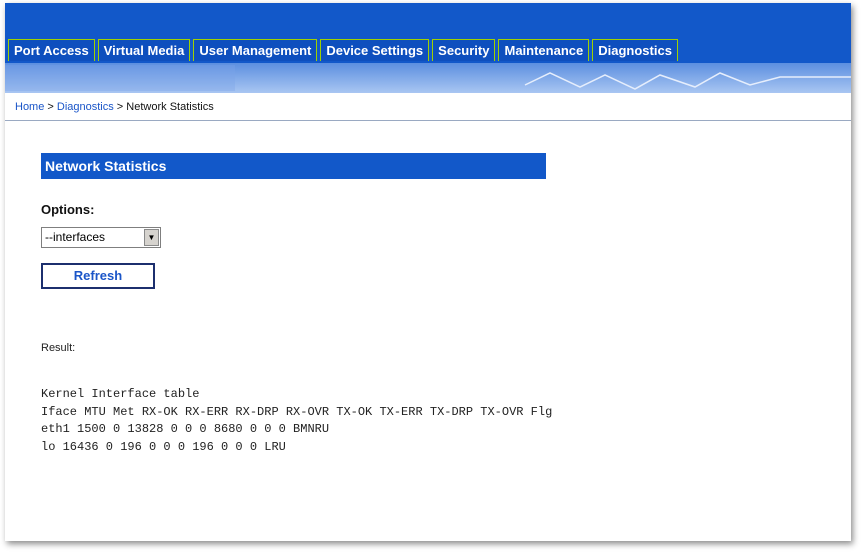 The image size is (863, 553). Describe the element at coordinates (464, 50) in the screenshot. I see `tab-security: Security` at that location.